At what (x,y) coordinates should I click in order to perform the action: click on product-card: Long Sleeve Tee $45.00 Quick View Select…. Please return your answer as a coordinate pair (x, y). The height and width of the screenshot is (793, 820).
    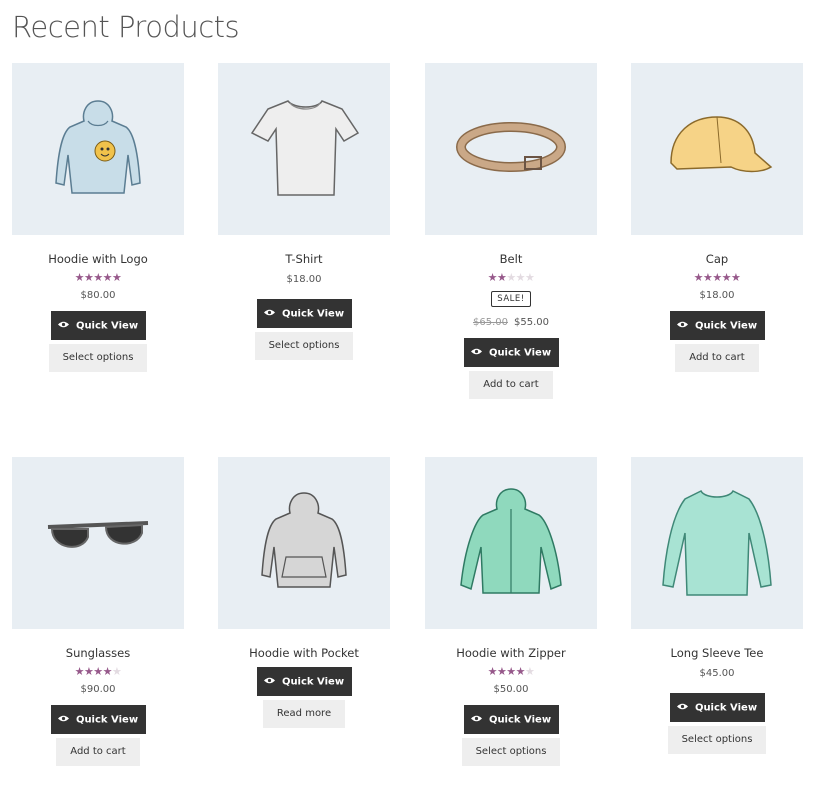
    Looking at the image, I should click on (717, 605).